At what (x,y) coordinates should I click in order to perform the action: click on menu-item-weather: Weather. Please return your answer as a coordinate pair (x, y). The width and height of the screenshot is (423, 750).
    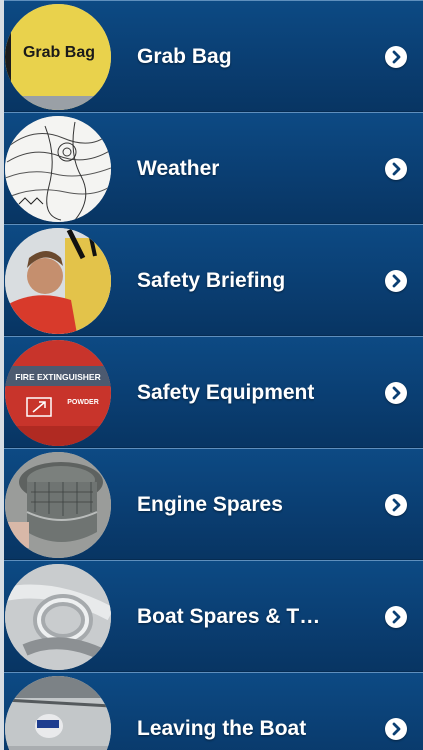
    Looking at the image, I should click on (211, 168).